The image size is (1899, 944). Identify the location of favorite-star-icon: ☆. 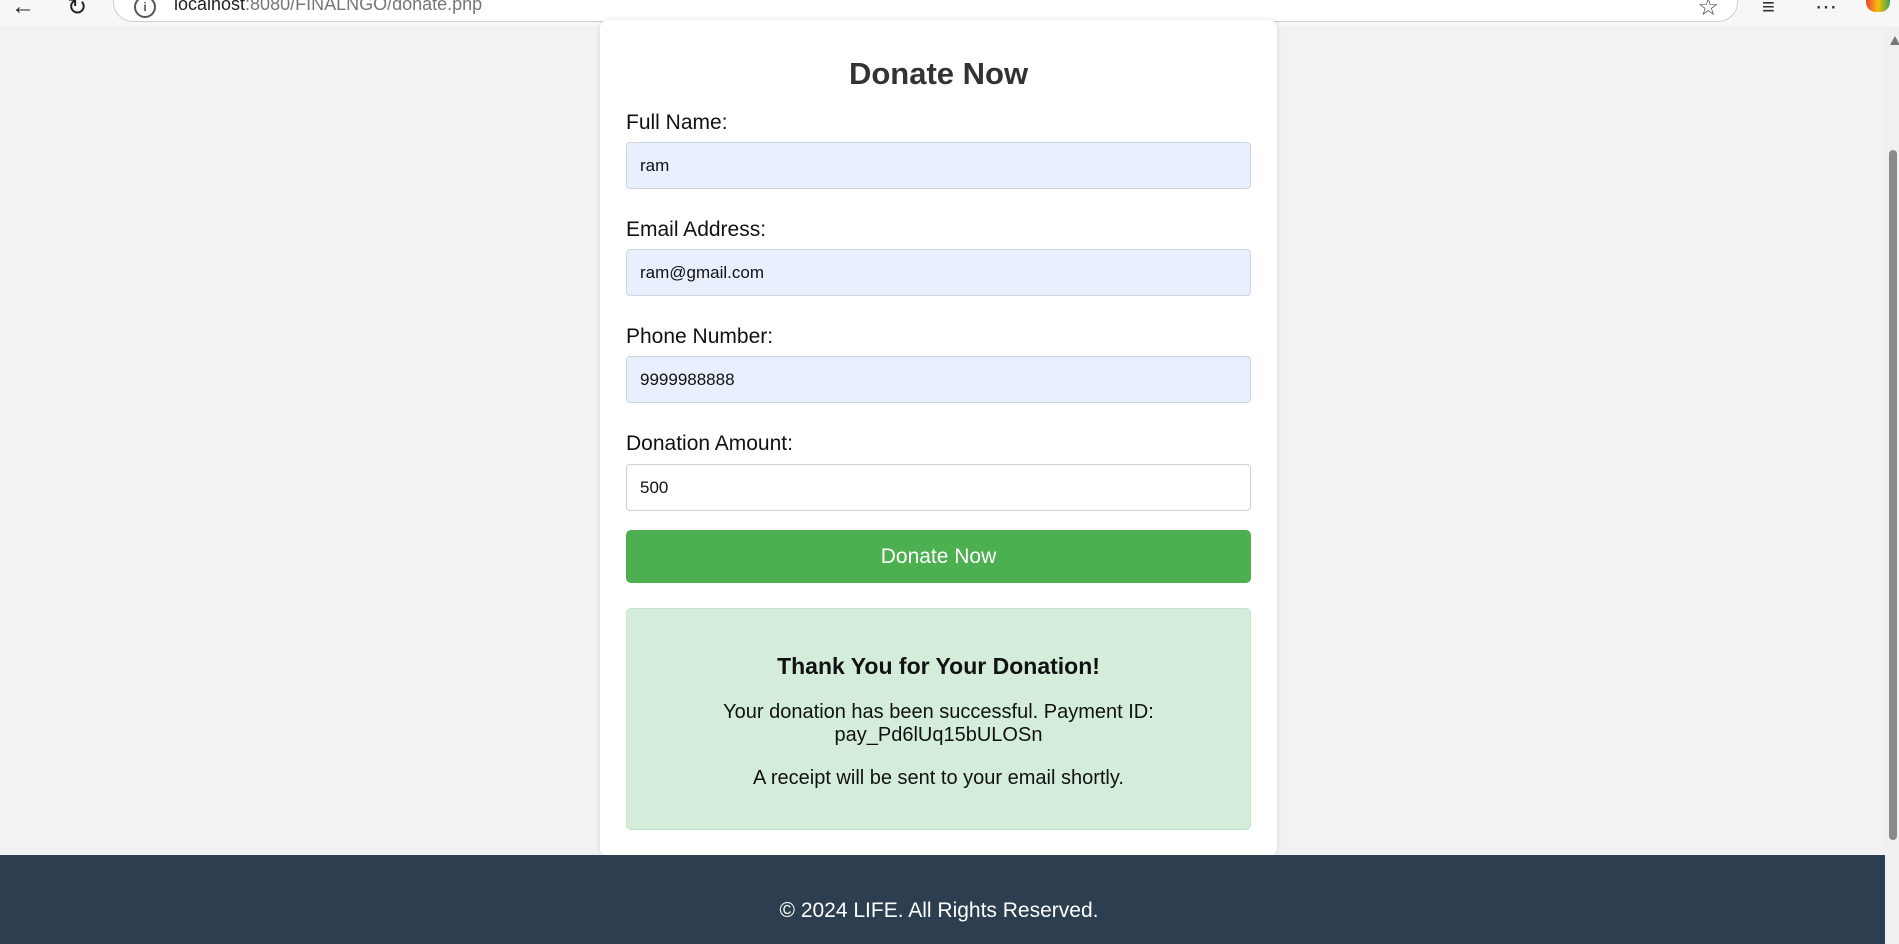
(1708, 11).